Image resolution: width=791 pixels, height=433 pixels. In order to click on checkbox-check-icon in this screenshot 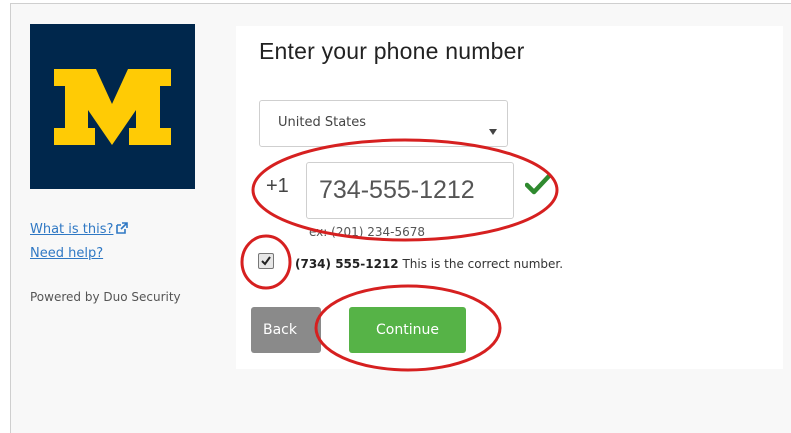, I will do `click(266, 261)`.